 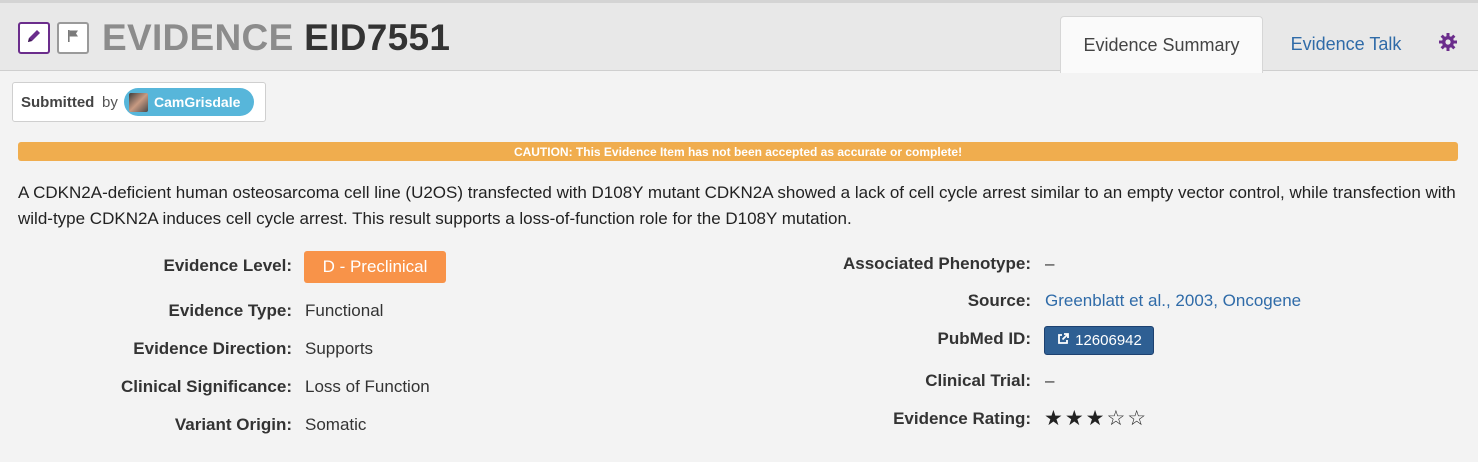 I want to click on pubmed-id-value: 12606942, so click(x=1108, y=340).